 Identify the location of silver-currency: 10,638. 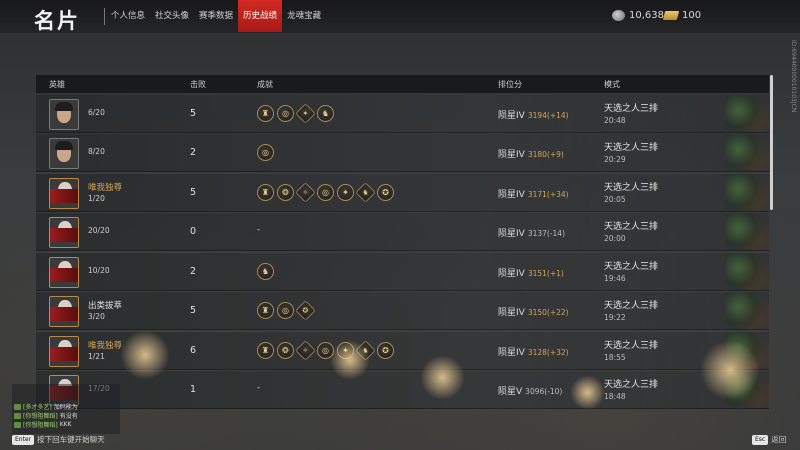
(638, 15).